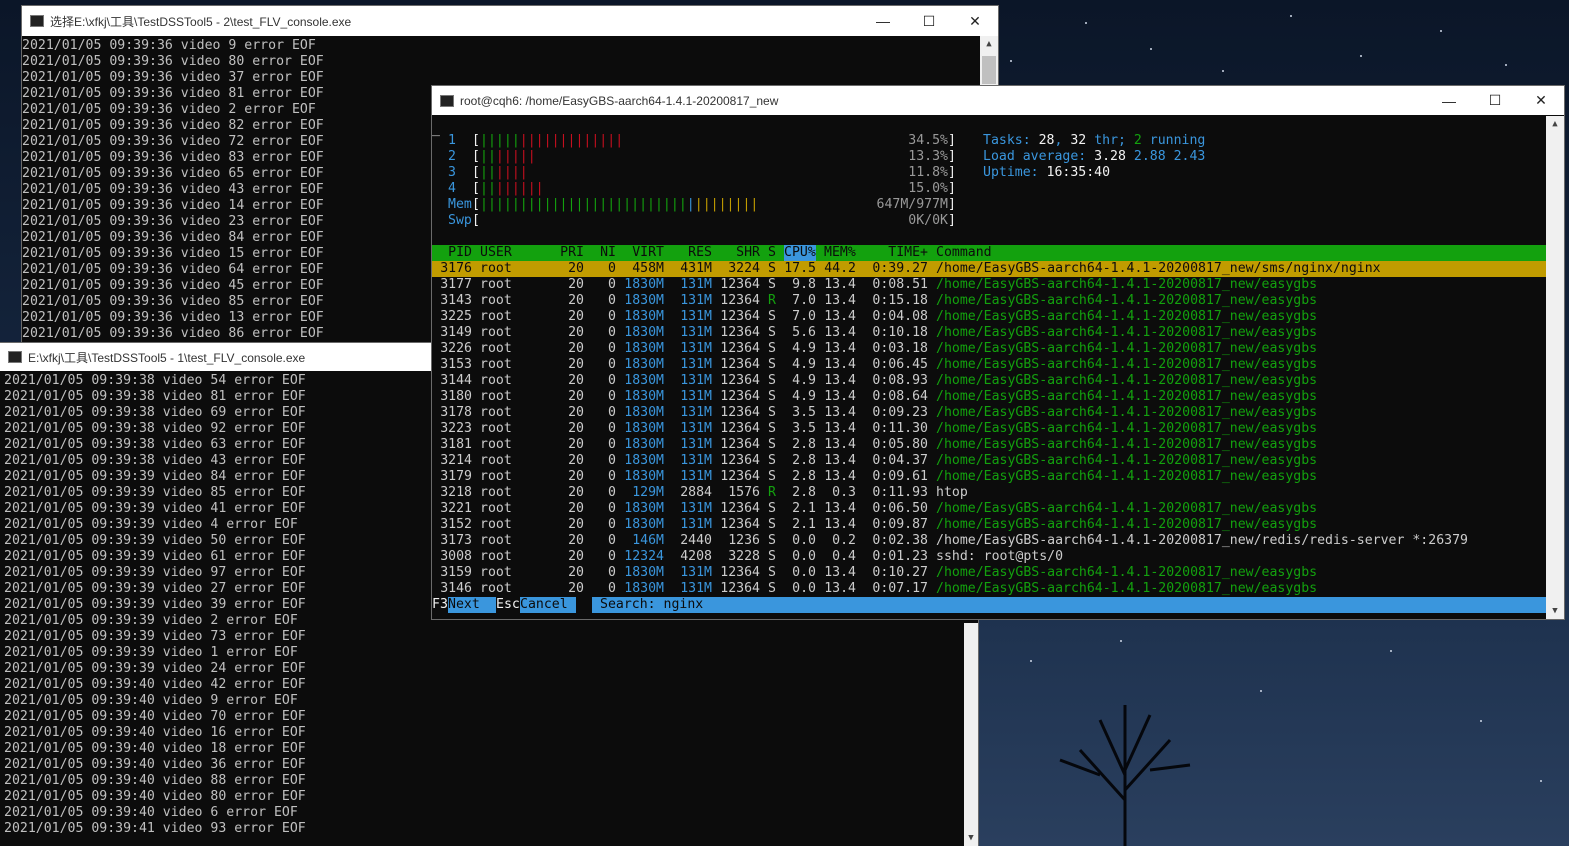 The height and width of the screenshot is (846, 1569). What do you see at coordinates (989, 173) in the screenshot?
I see `uptime-meter: Uptime: 16:35:40` at bounding box center [989, 173].